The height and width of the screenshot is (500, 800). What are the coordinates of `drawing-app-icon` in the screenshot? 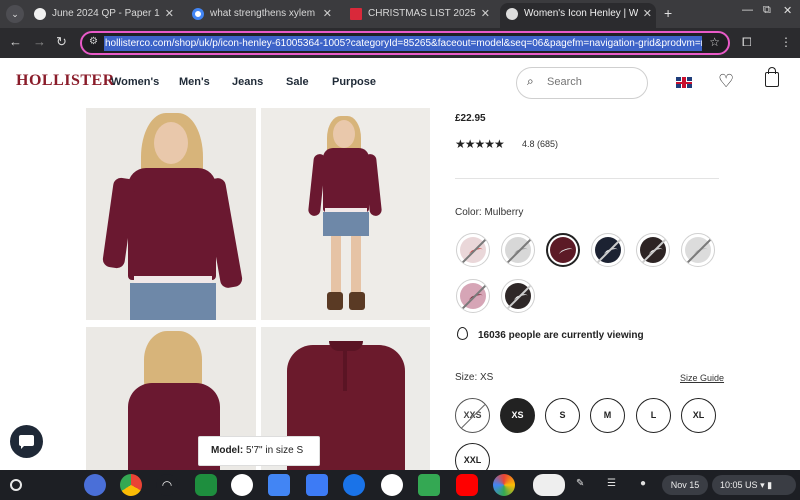 It's located at (549, 485).